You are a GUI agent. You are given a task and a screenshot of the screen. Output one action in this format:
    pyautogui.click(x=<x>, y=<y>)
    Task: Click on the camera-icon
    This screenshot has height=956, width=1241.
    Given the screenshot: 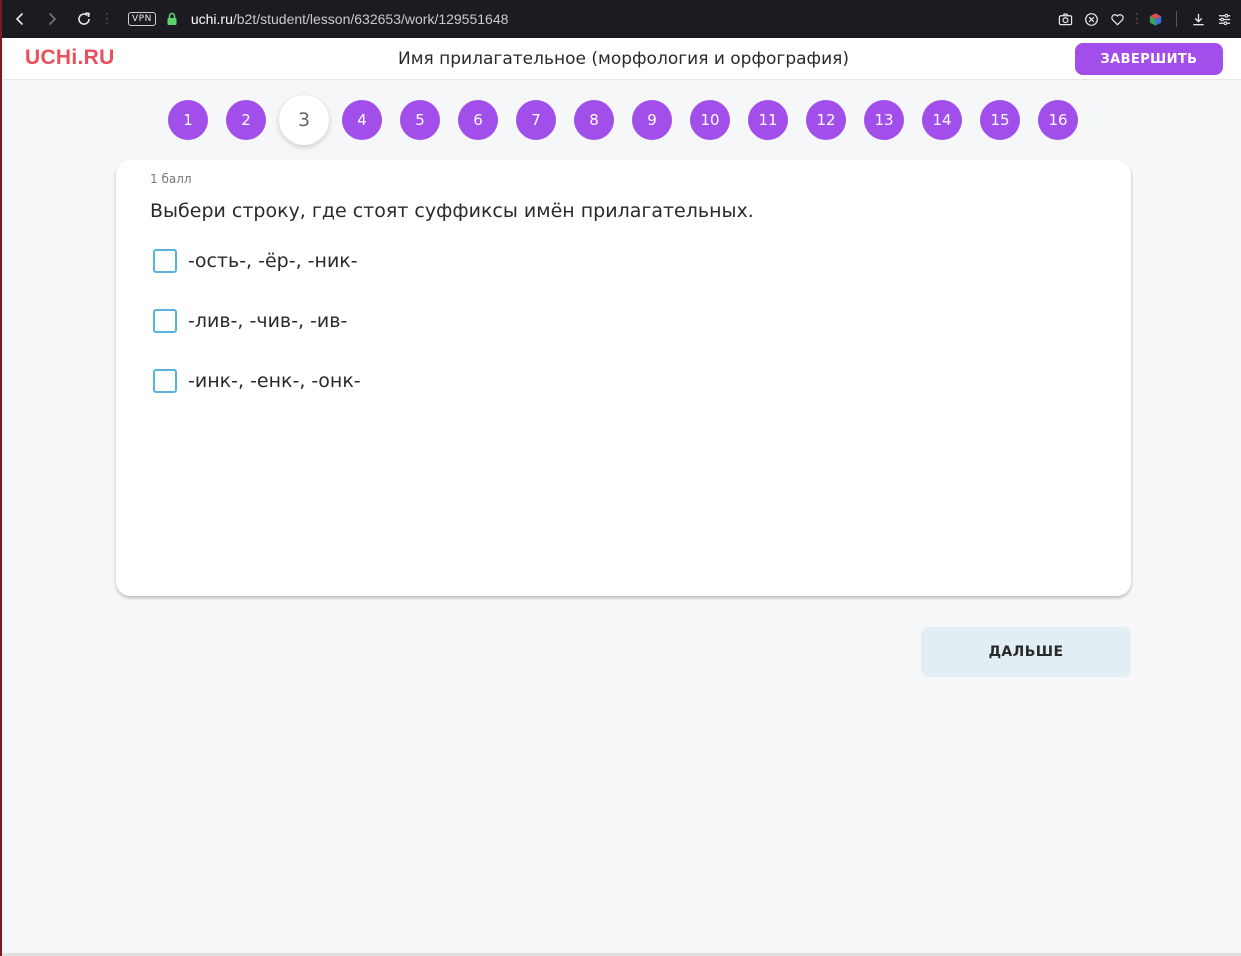 What is the action you would take?
    pyautogui.click(x=1065, y=19)
    